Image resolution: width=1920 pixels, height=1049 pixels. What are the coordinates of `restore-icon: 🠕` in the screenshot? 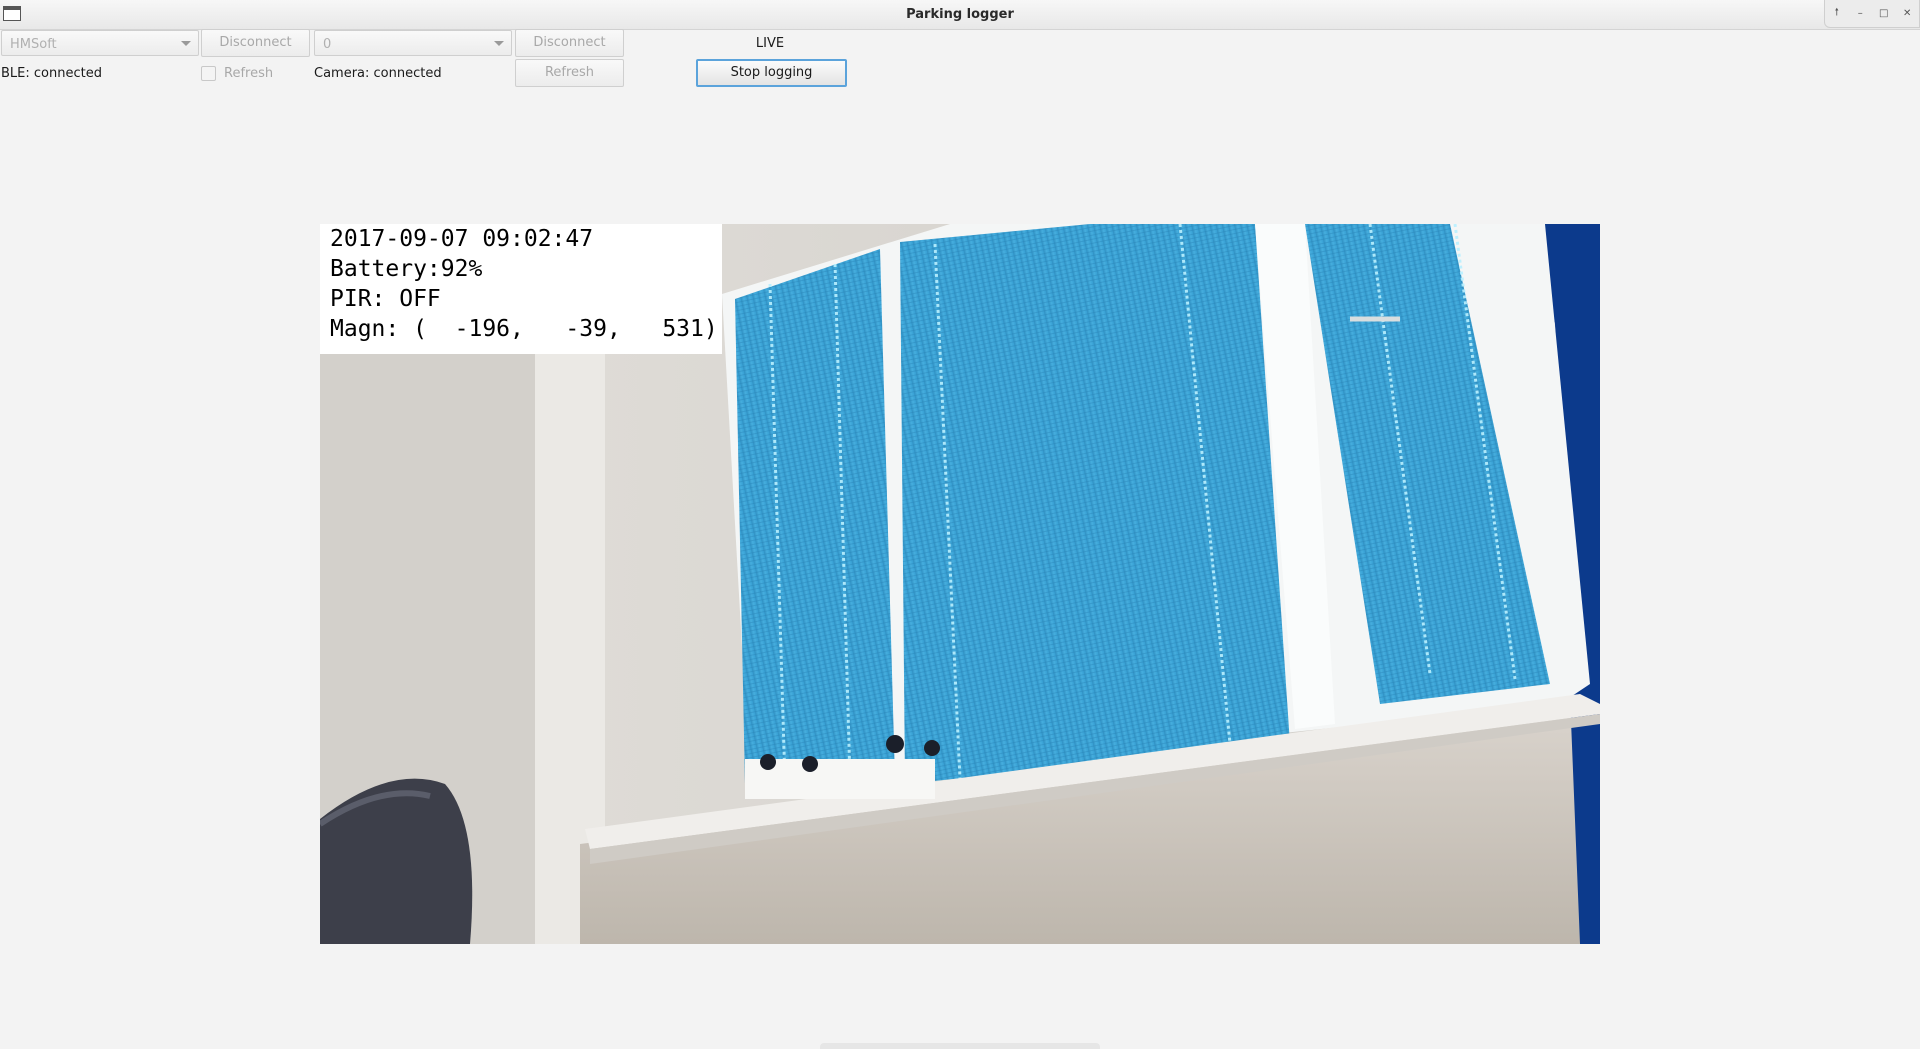 It's located at (1837, 14).